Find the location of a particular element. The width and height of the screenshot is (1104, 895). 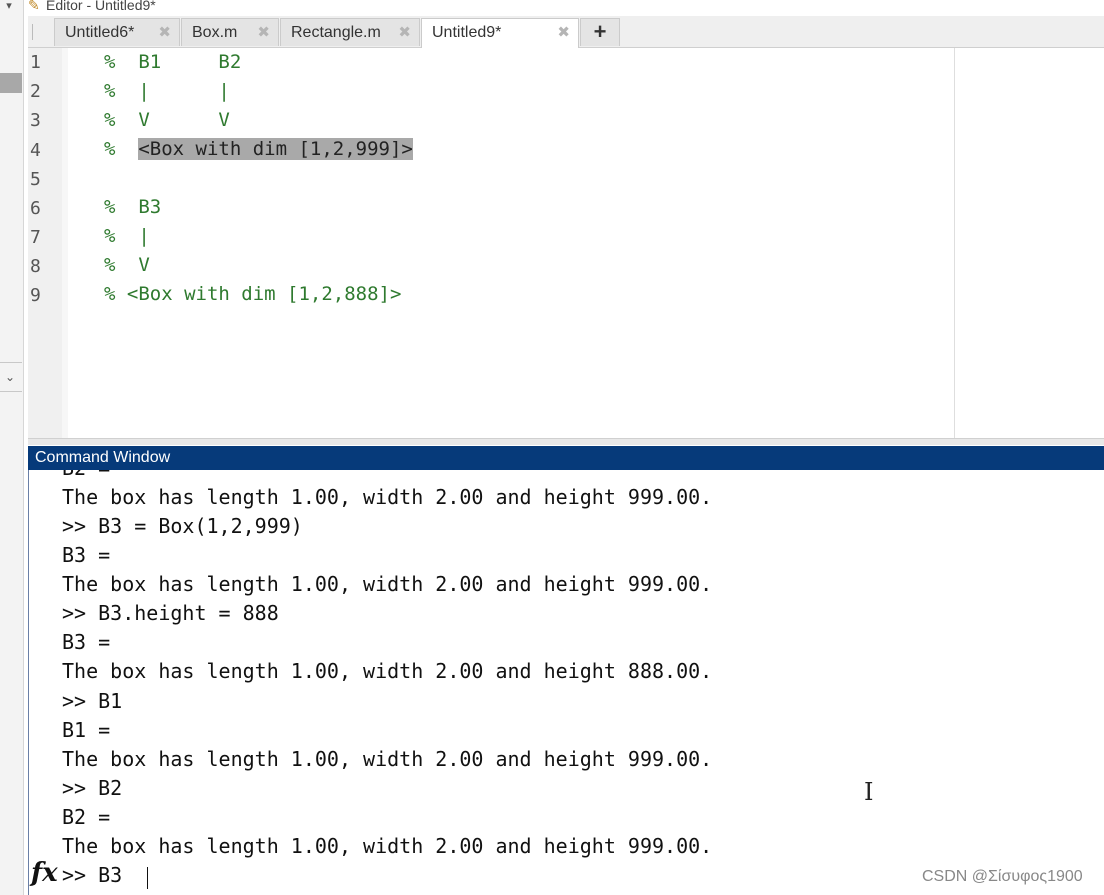

line-number: 6 is located at coordinates (35, 208).